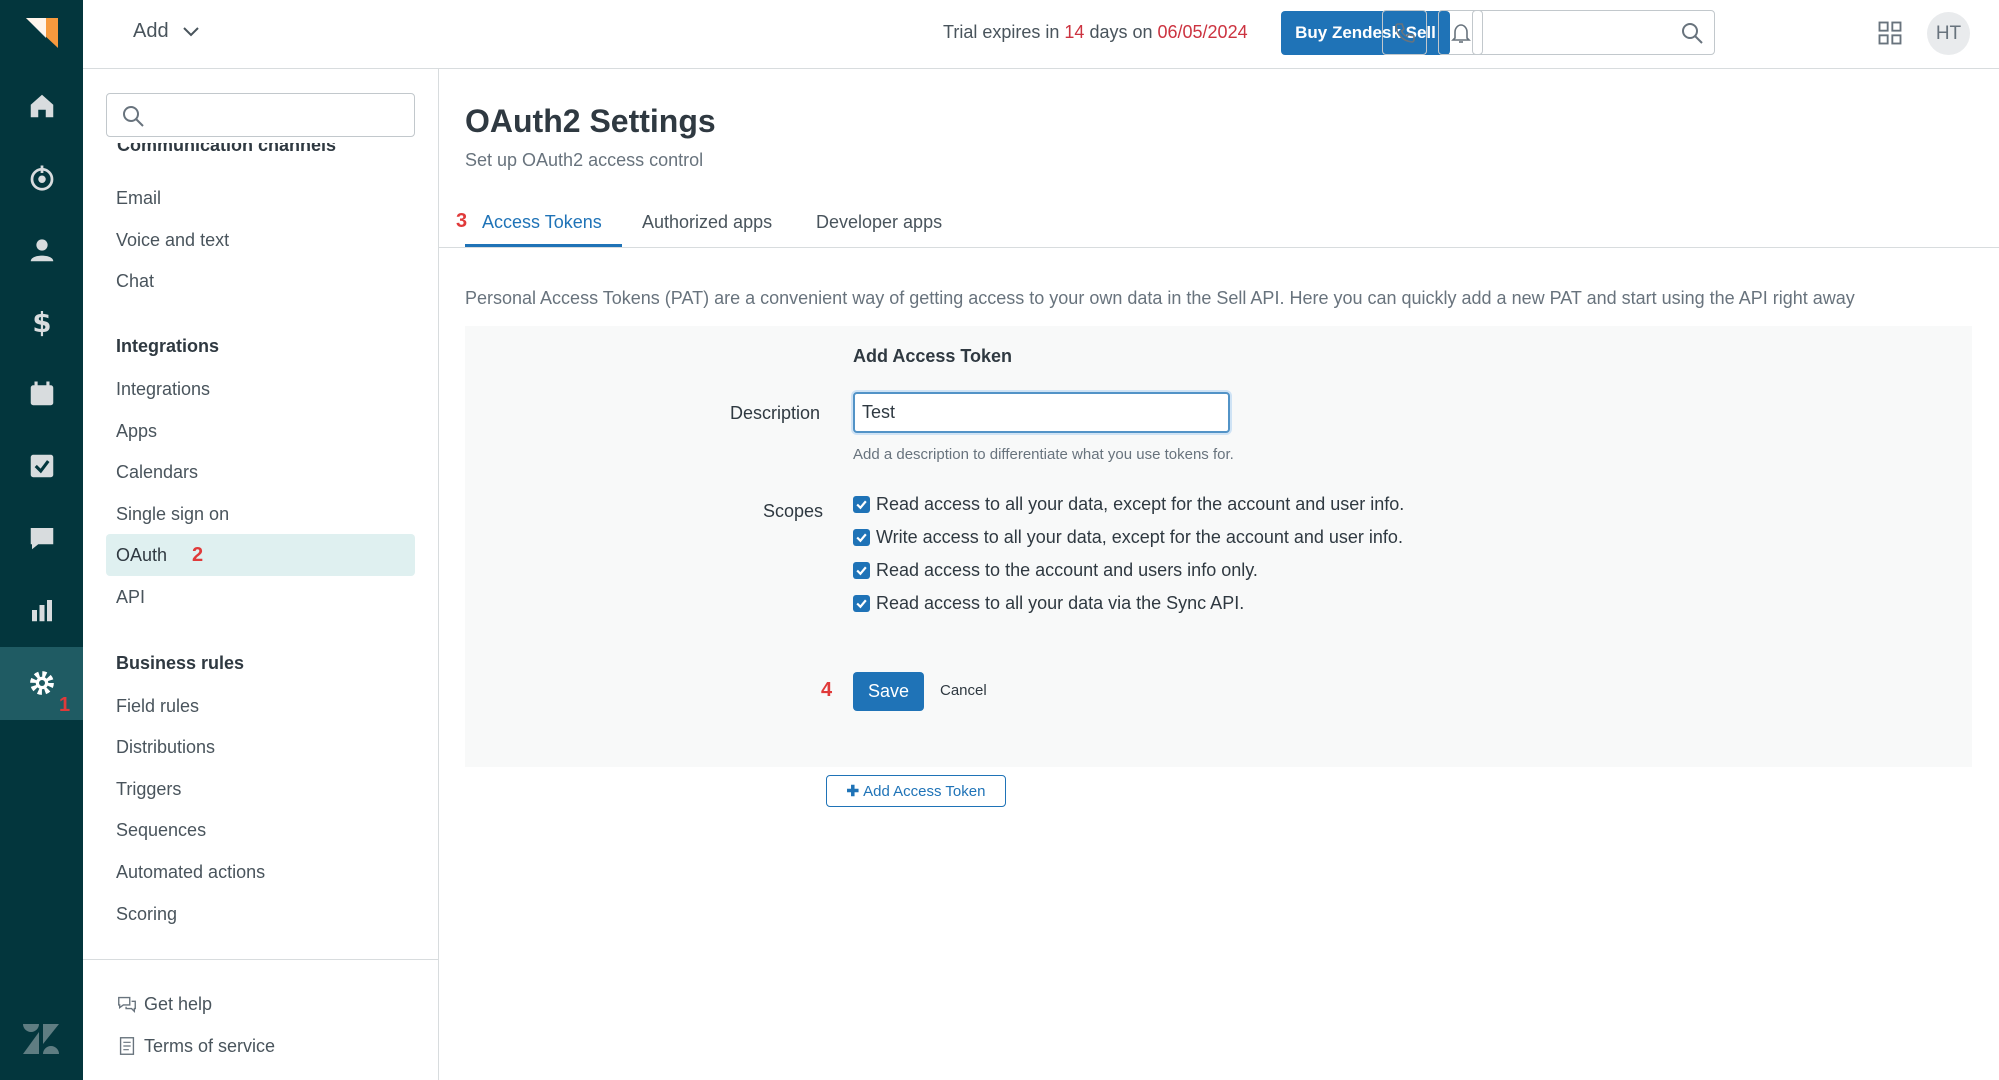  Describe the element at coordinates (853, 791) in the screenshot. I see `plus-icon: ✚` at that location.